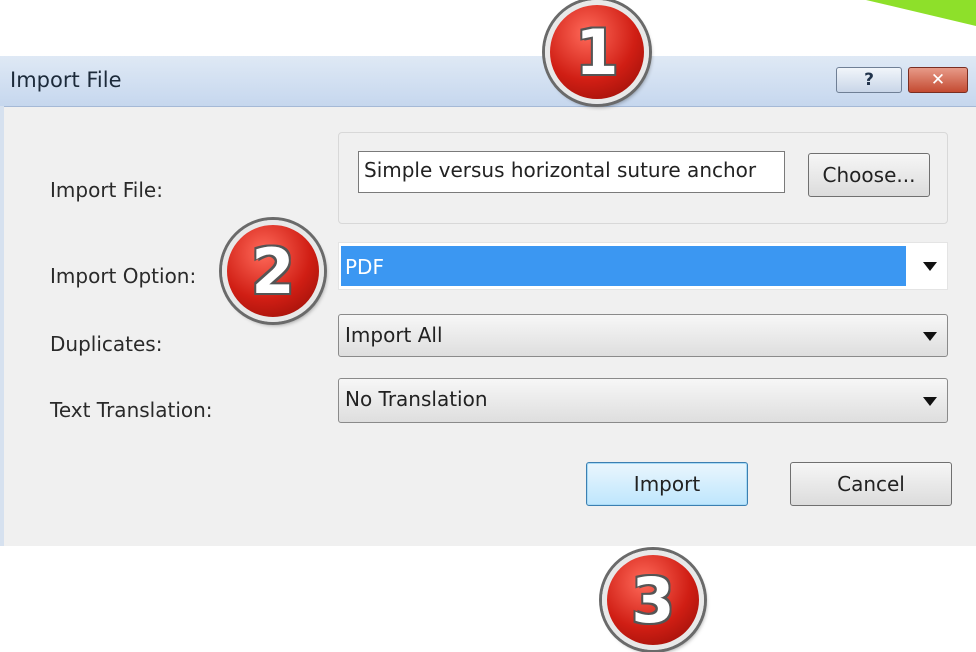 Image resolution: width=976 pixels, height=652 pixels. I want to click on close-icon: ✕, so click(938, 80).